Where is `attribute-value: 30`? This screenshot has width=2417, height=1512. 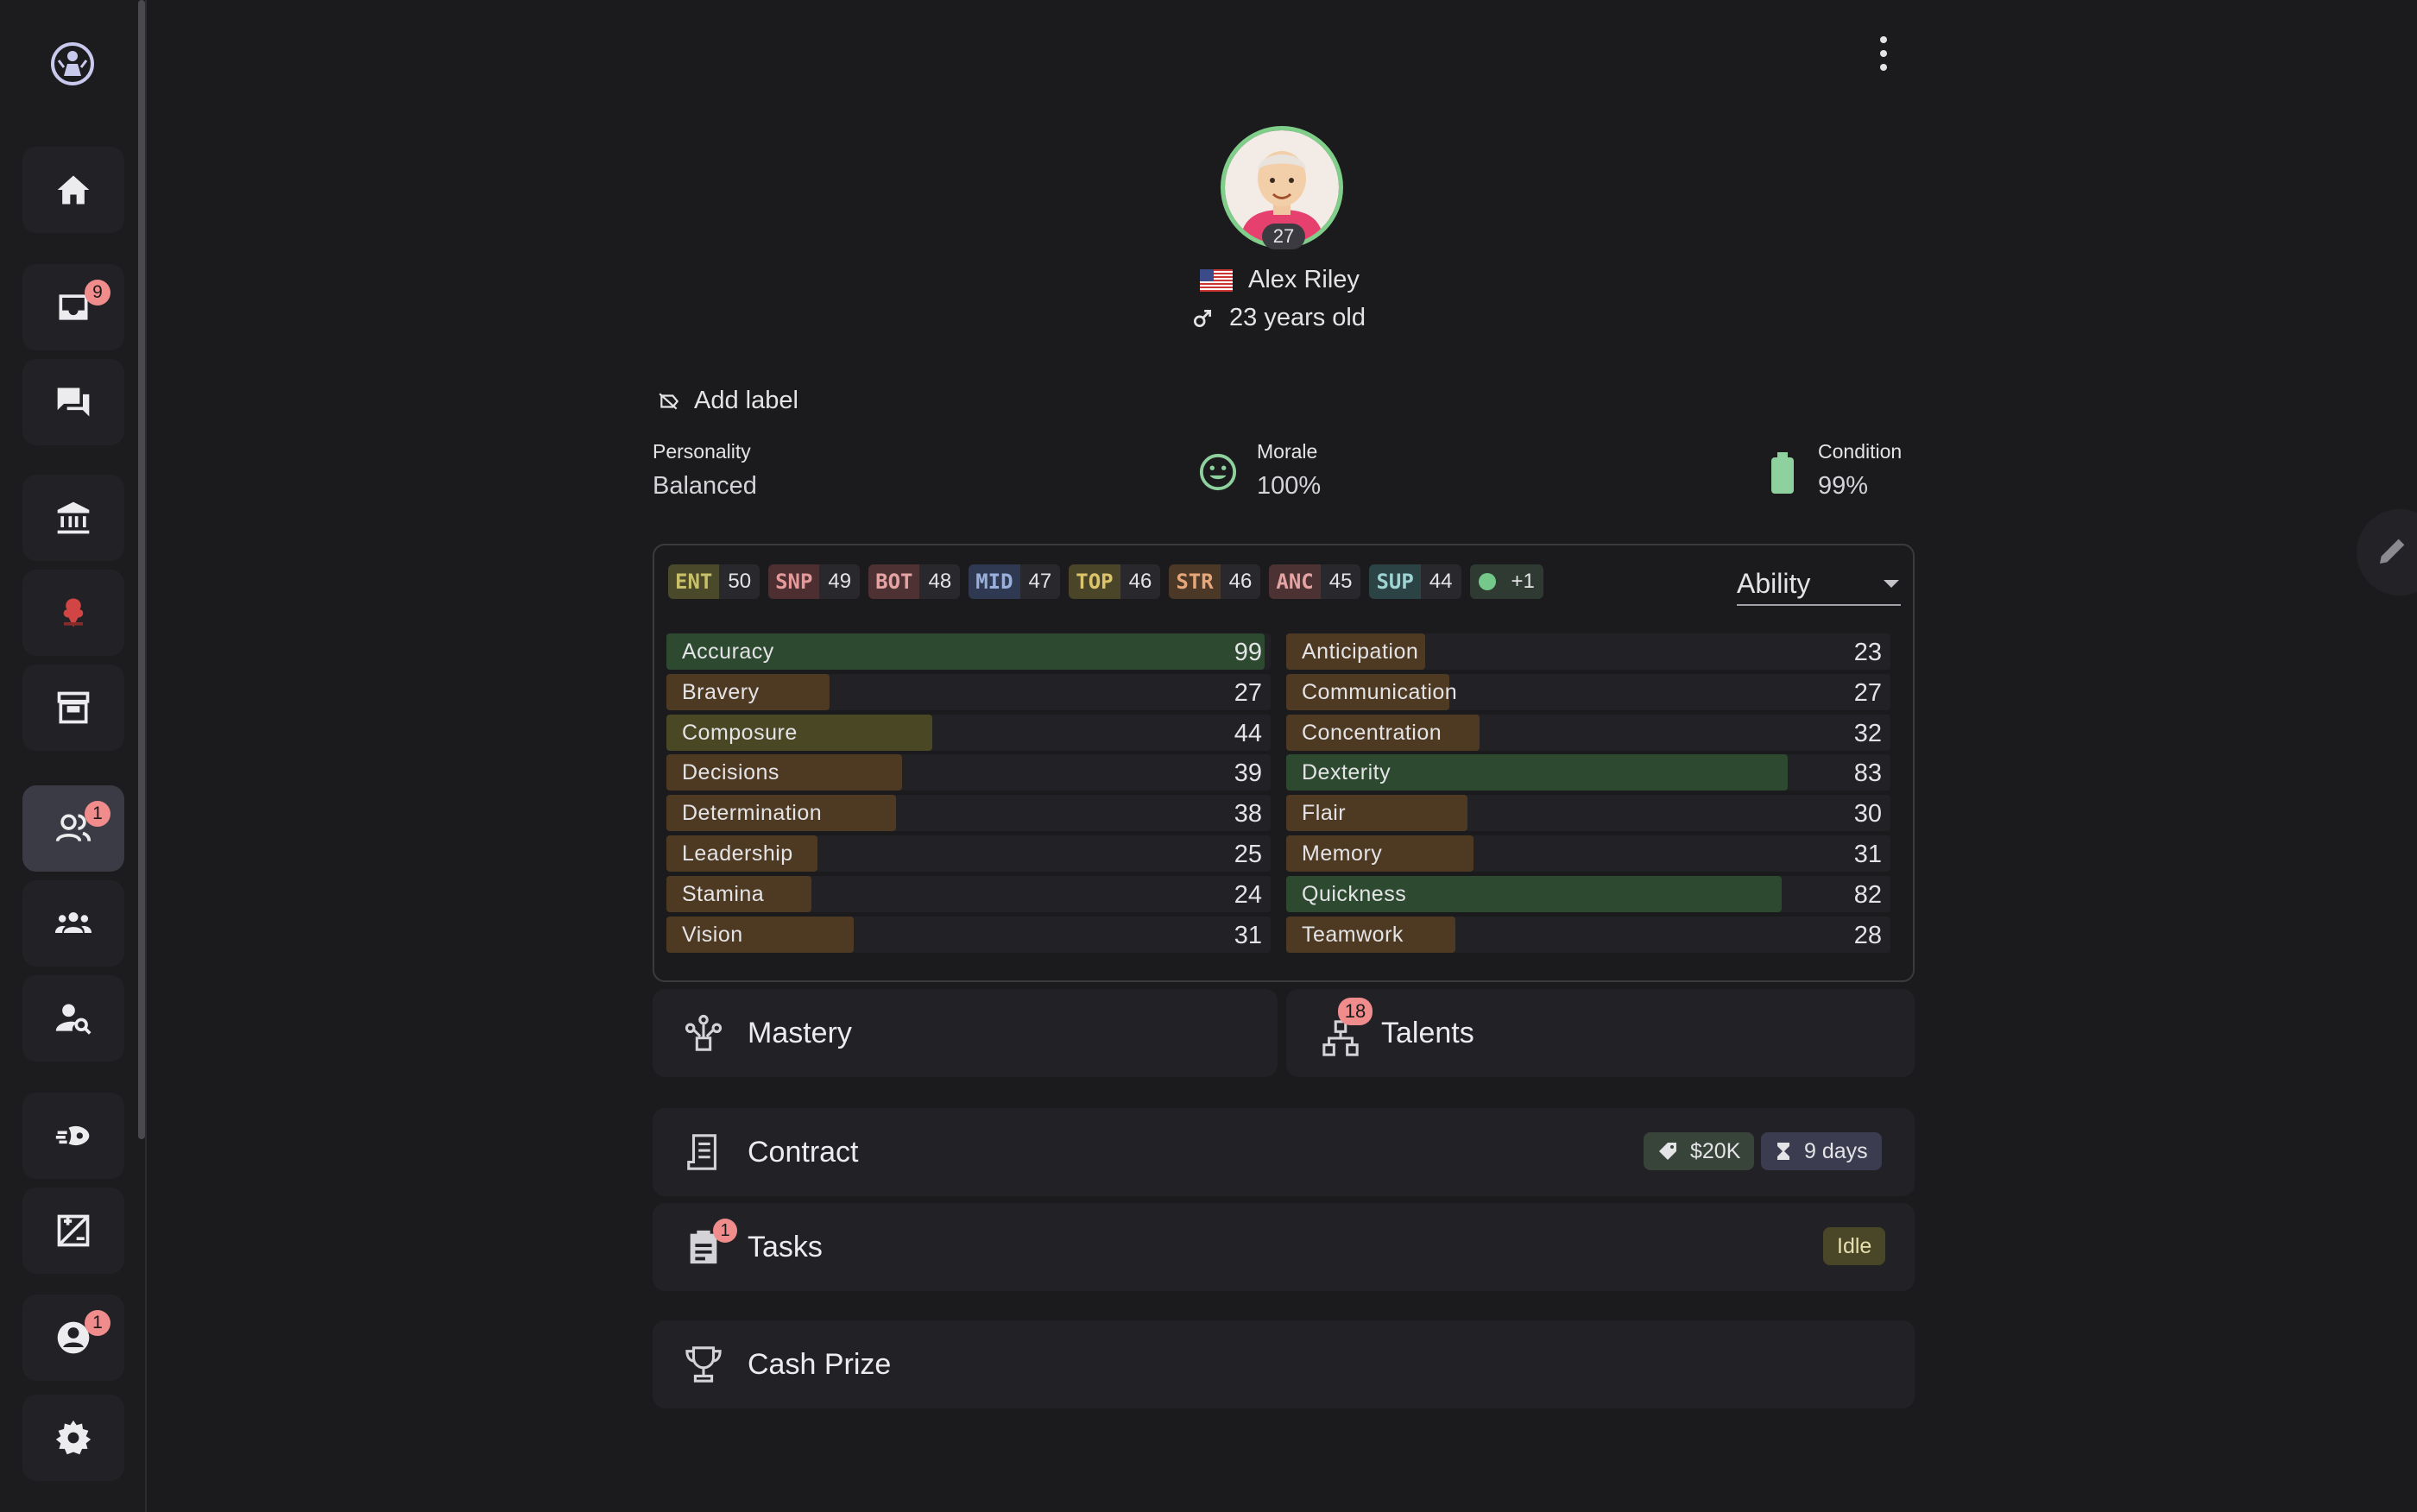 attribute-value: 30 is located at coordinates (1867, 814).